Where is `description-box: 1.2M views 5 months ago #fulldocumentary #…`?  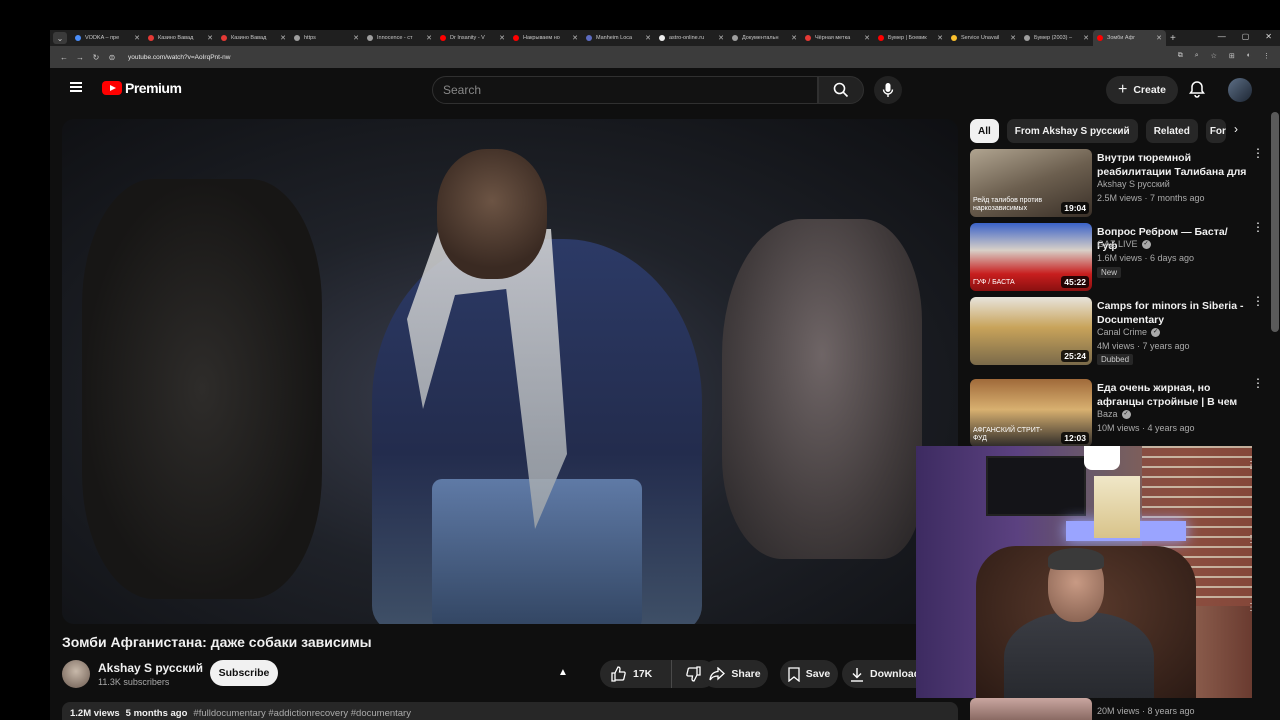 description-box: 1.2M views 5 months ago #fulldocumentary #… is located at coordinates (510, 711).